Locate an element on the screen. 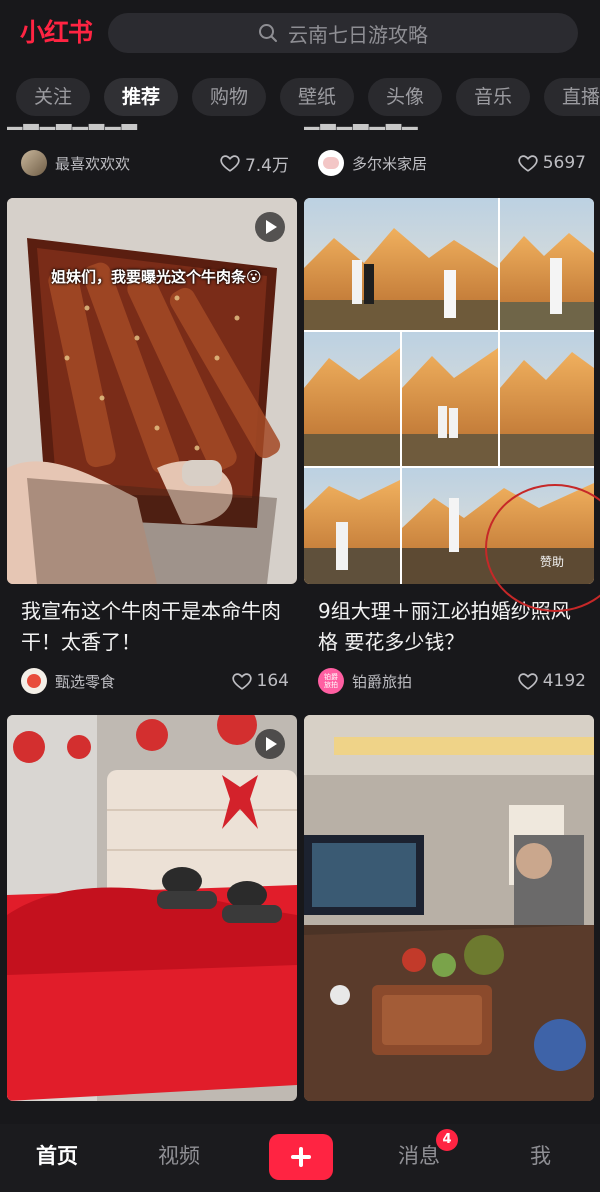  like-count: 164 is located at coordinates (260, 681).